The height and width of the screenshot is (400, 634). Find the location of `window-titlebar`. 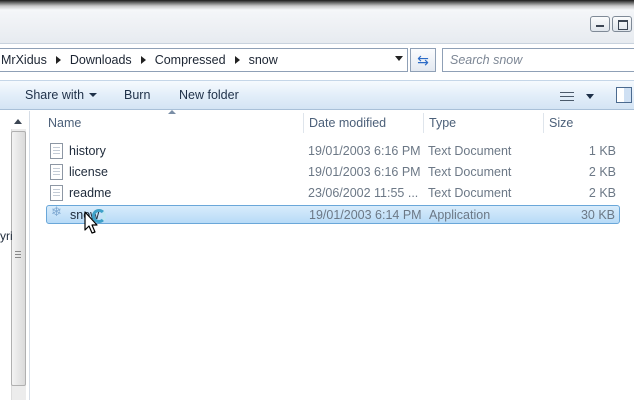

window-titlebar is located at coordinates (317, 22).